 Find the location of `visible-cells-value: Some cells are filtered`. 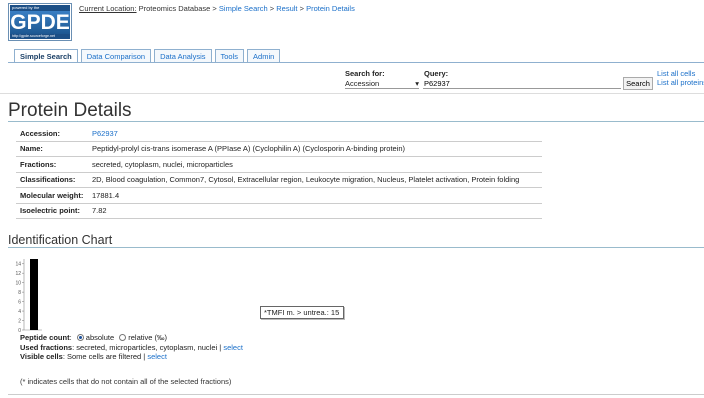

visible-cells-value: Some cells are filtered is located at coordinates (104, 356).